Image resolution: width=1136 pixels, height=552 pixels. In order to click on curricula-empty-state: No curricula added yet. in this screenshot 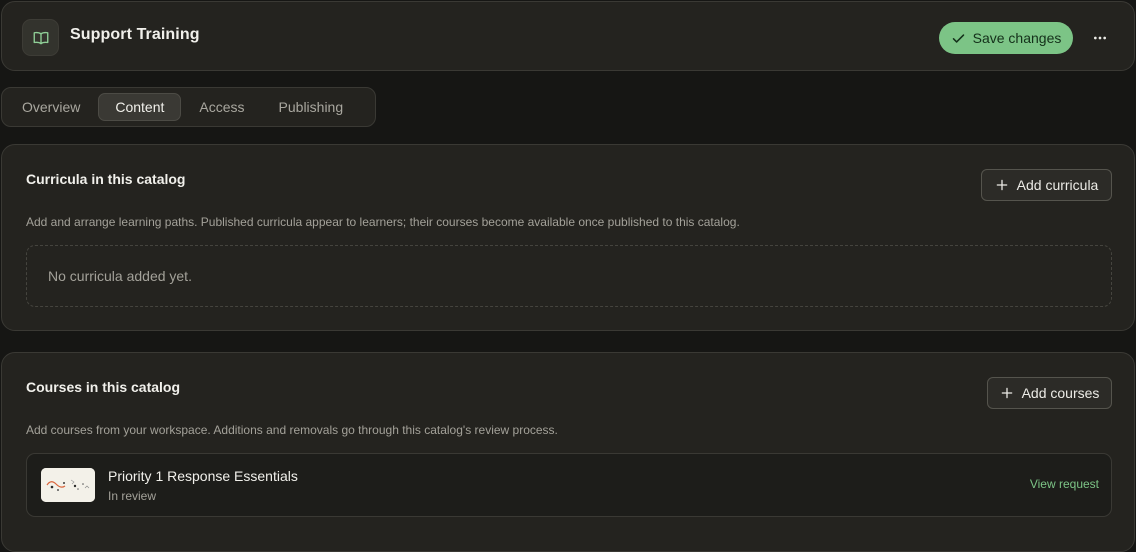, I will do `click(569, 276)`.